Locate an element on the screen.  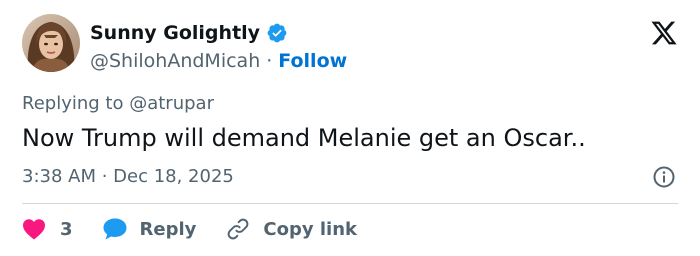
copy-link-button: Copy link is located at coordinates (291, 229).